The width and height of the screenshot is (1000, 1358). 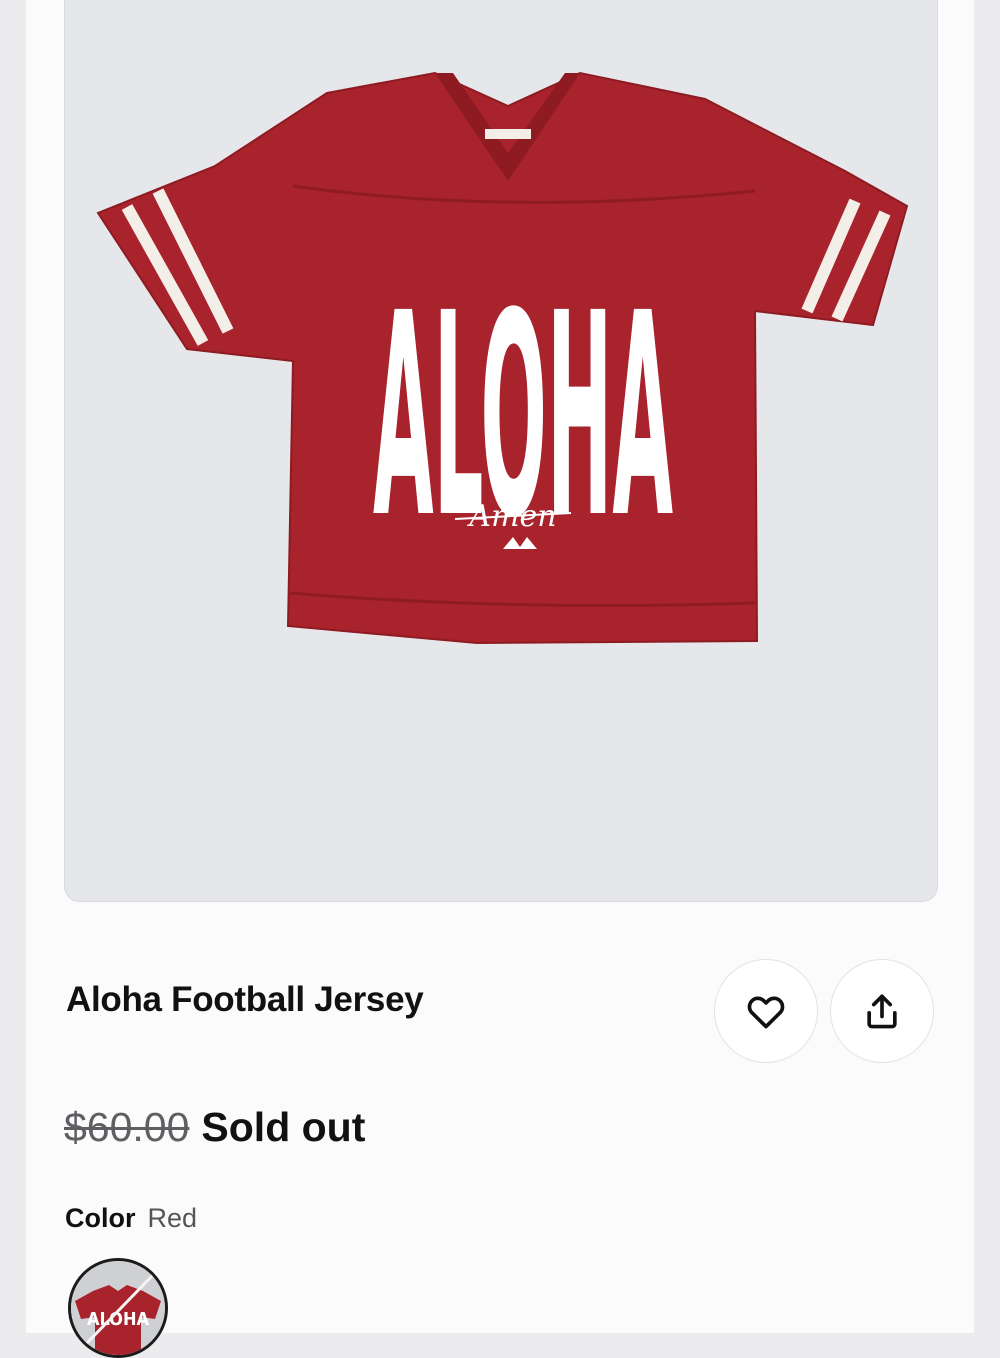 What do you see at coordinates (245, 999) in the screenshot?
I see `product-title: Aloha Football Jersey` at bounding box center [245, 999].